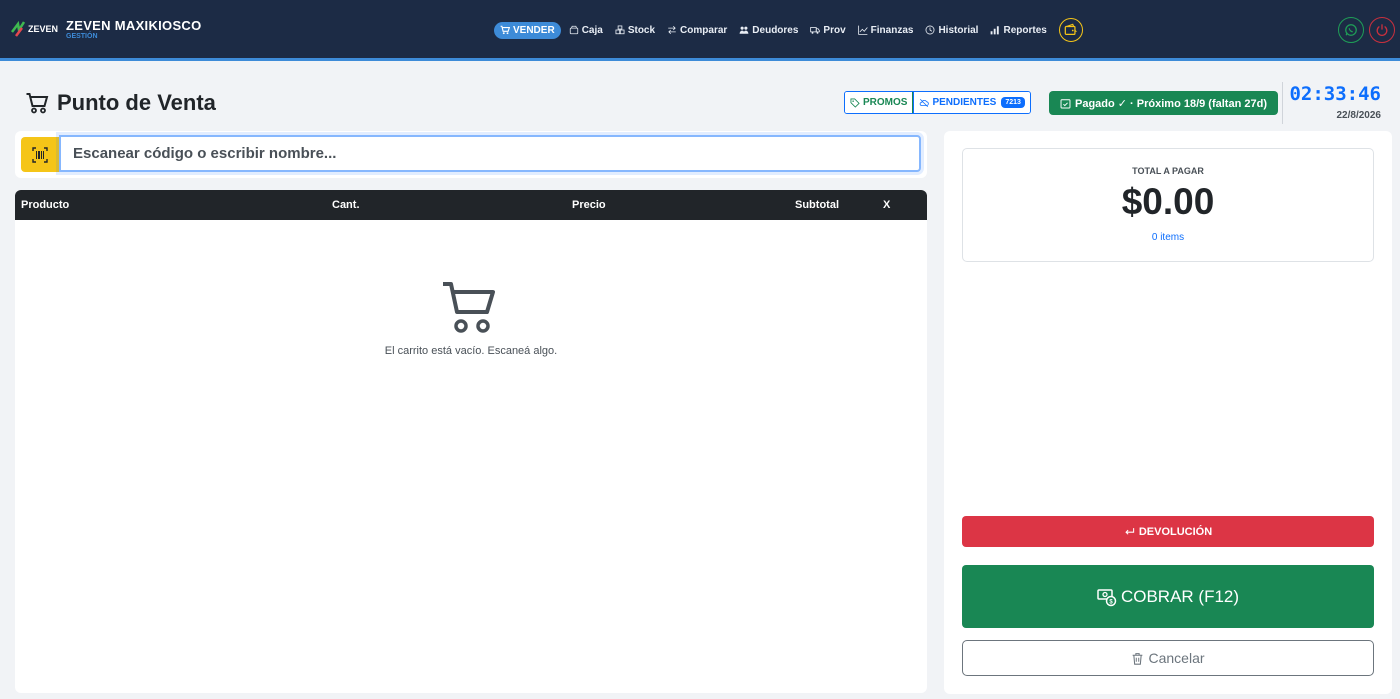 The width and height of the screenshot is (1400, 699). I want to click on column-header-cantidad: Cant., so click(346, 205).